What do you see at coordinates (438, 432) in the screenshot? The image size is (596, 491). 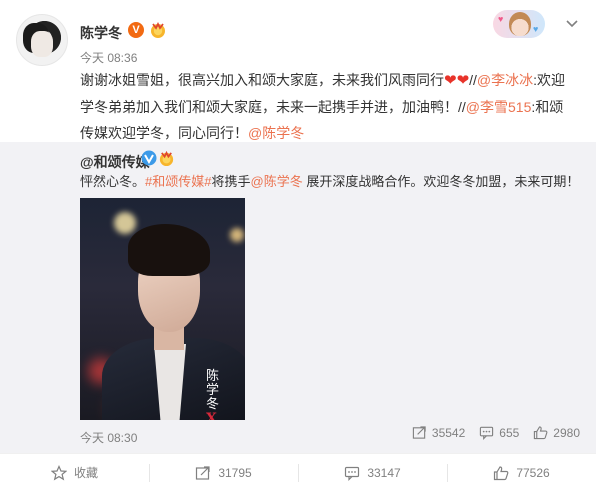 I see `repost-share-stat: 35542` at bounding box center [438, 432].